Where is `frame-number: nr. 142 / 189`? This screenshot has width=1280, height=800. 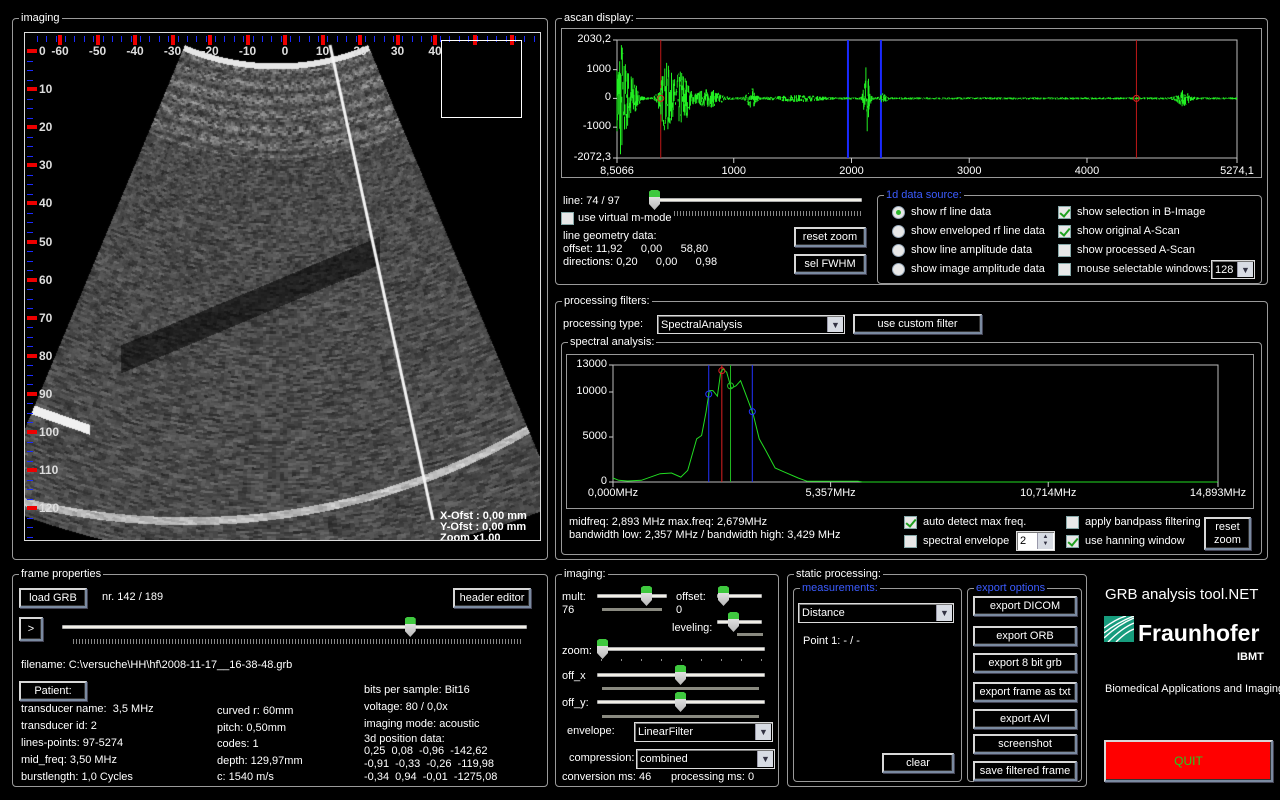
frame-number: nr. 142 / 189 is located at coordinates (133, 597).